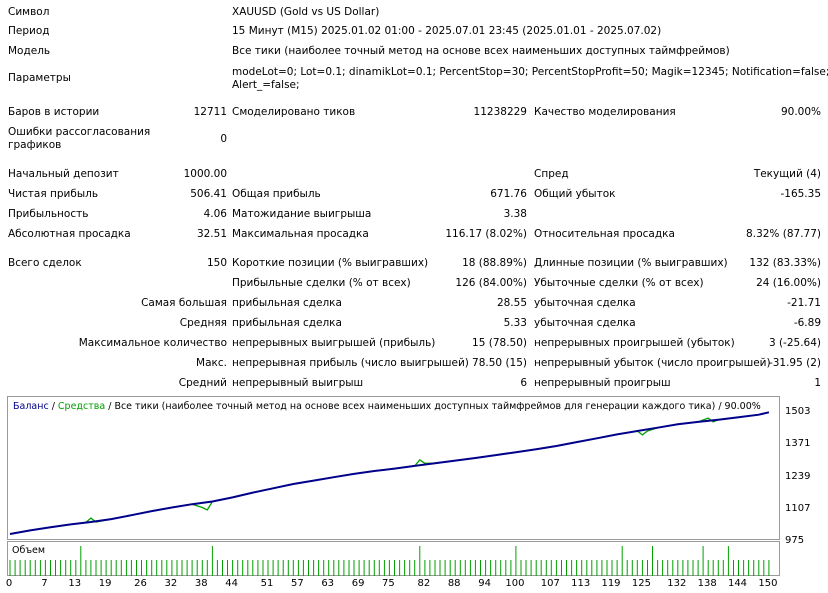 The image size is (828, 593). I want to click on average-consecutive-wins-label: непрерывный выигрыш, so click(298, 383).